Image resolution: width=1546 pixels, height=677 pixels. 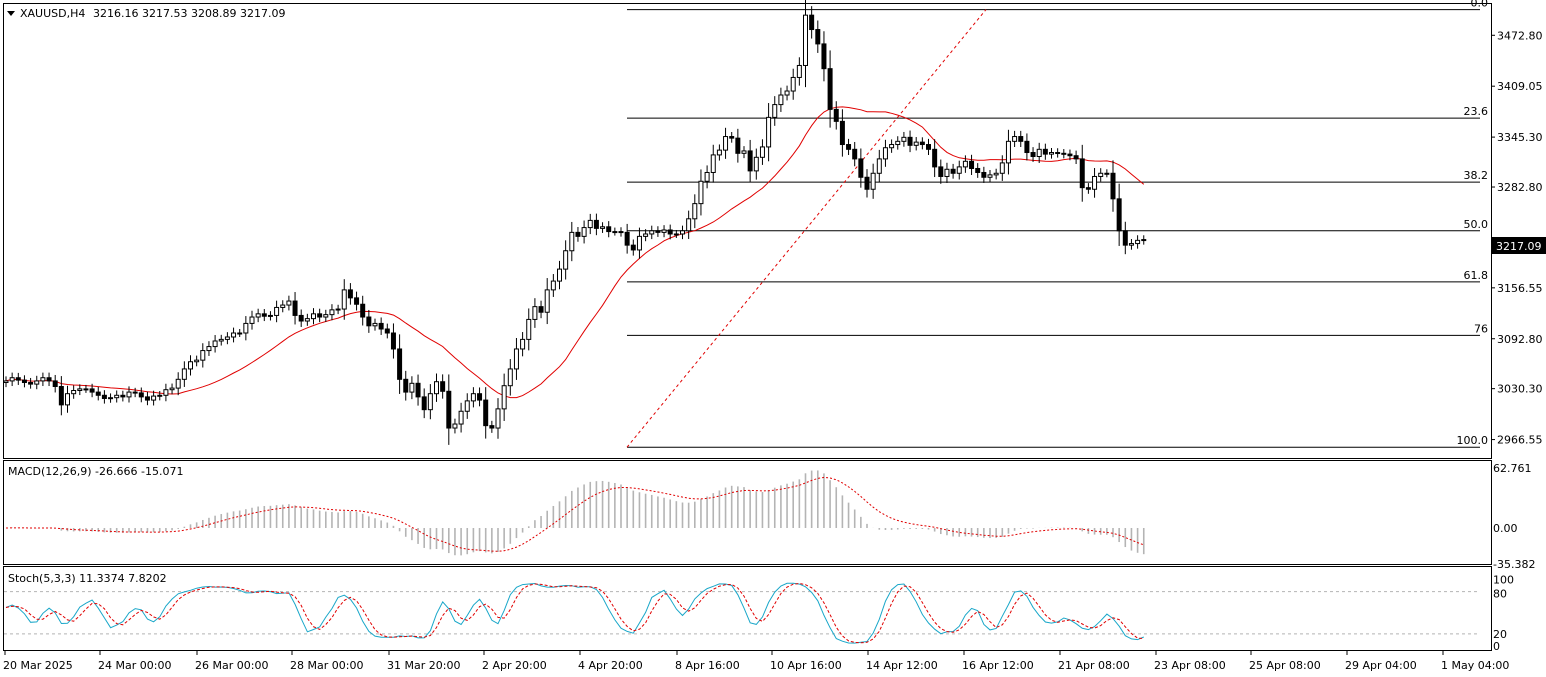 I want to click on x-tick-label: 16 Apr 12:00, so click(x=998, y=665).